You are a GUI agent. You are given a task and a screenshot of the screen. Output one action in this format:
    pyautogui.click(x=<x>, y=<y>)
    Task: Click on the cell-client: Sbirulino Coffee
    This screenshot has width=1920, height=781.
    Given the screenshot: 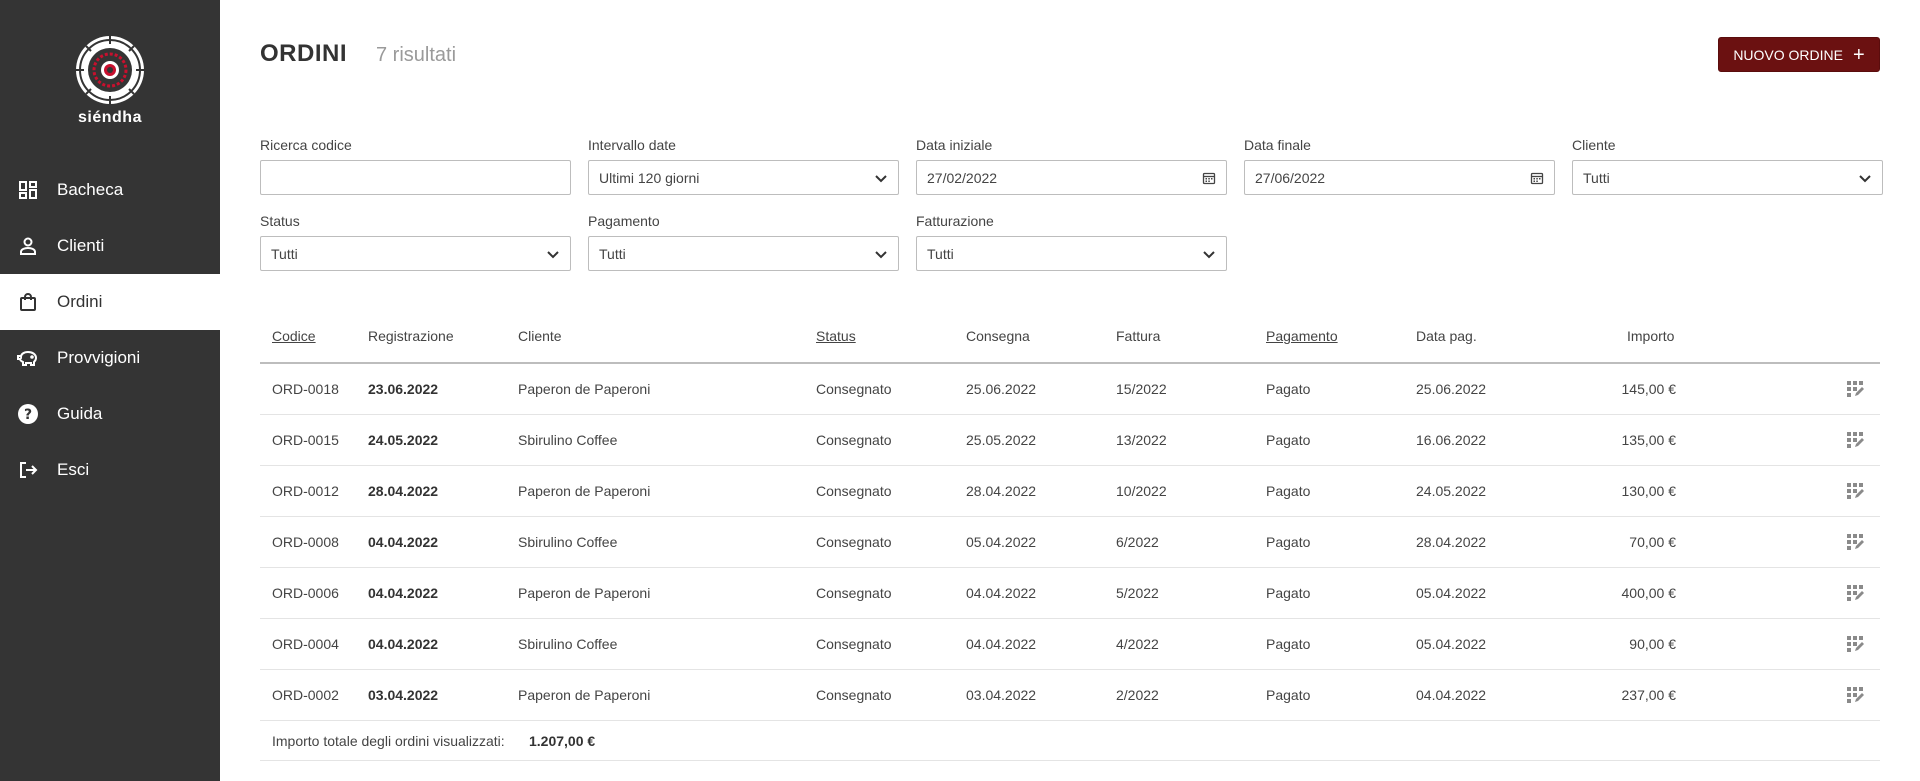 What is the action you would take?
    pyautogui.click(x=568, y=440)
    